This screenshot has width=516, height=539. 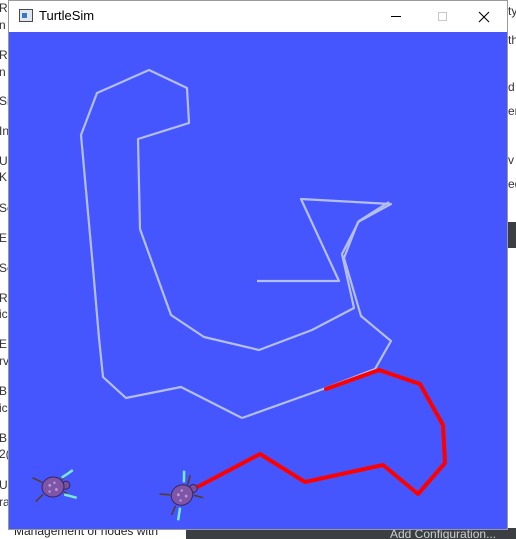 What do you see at coordinates (4, 502) in the screenshot?
I see `bg-fragment: ra` at bounding box center [4, 502].